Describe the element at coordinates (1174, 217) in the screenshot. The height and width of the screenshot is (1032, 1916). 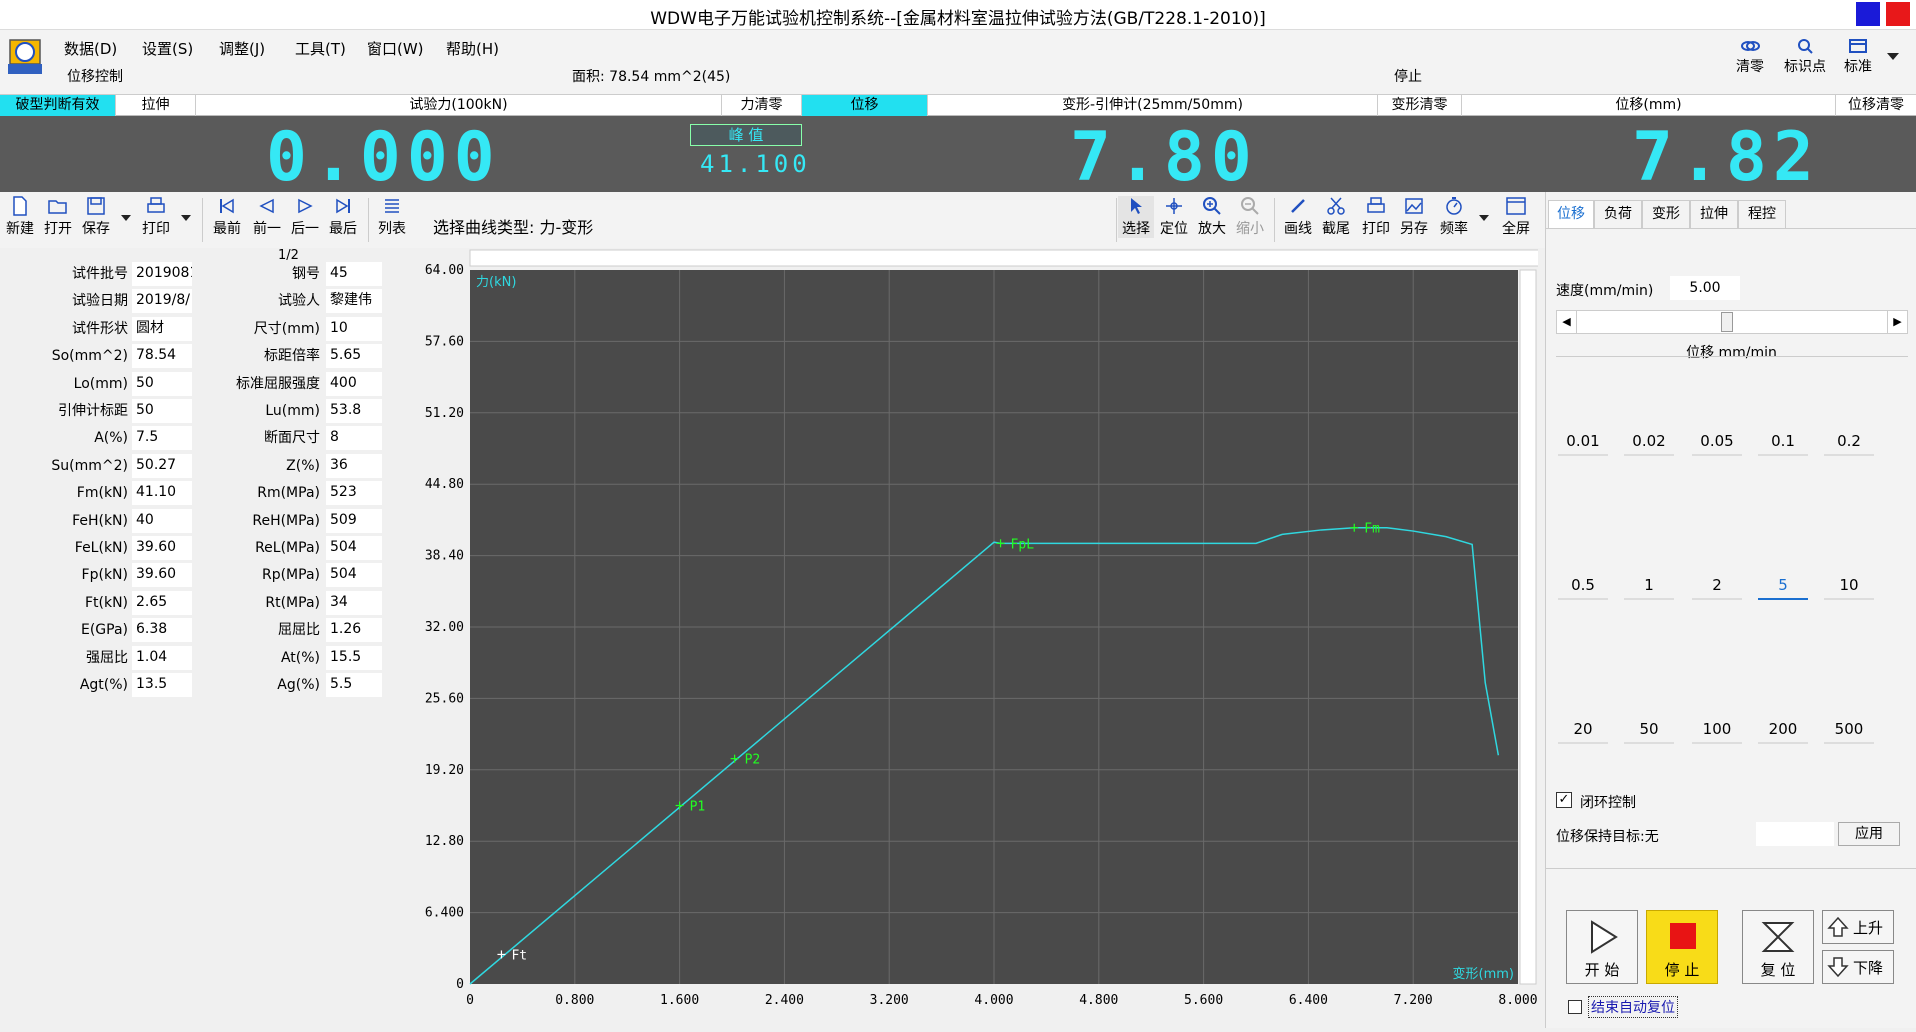
I see `locate-tool-button: 定位` at that location.